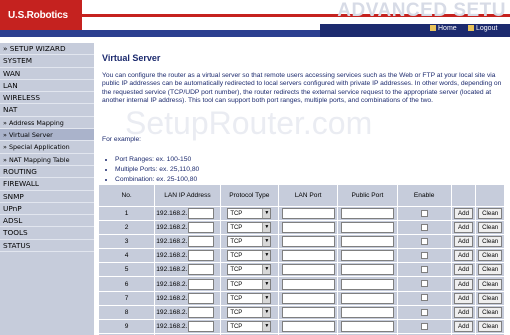  Describe the element at coordinates (47, 172) in the screenshot. I see `sidebar-item-routing: ROUTING` at that location.